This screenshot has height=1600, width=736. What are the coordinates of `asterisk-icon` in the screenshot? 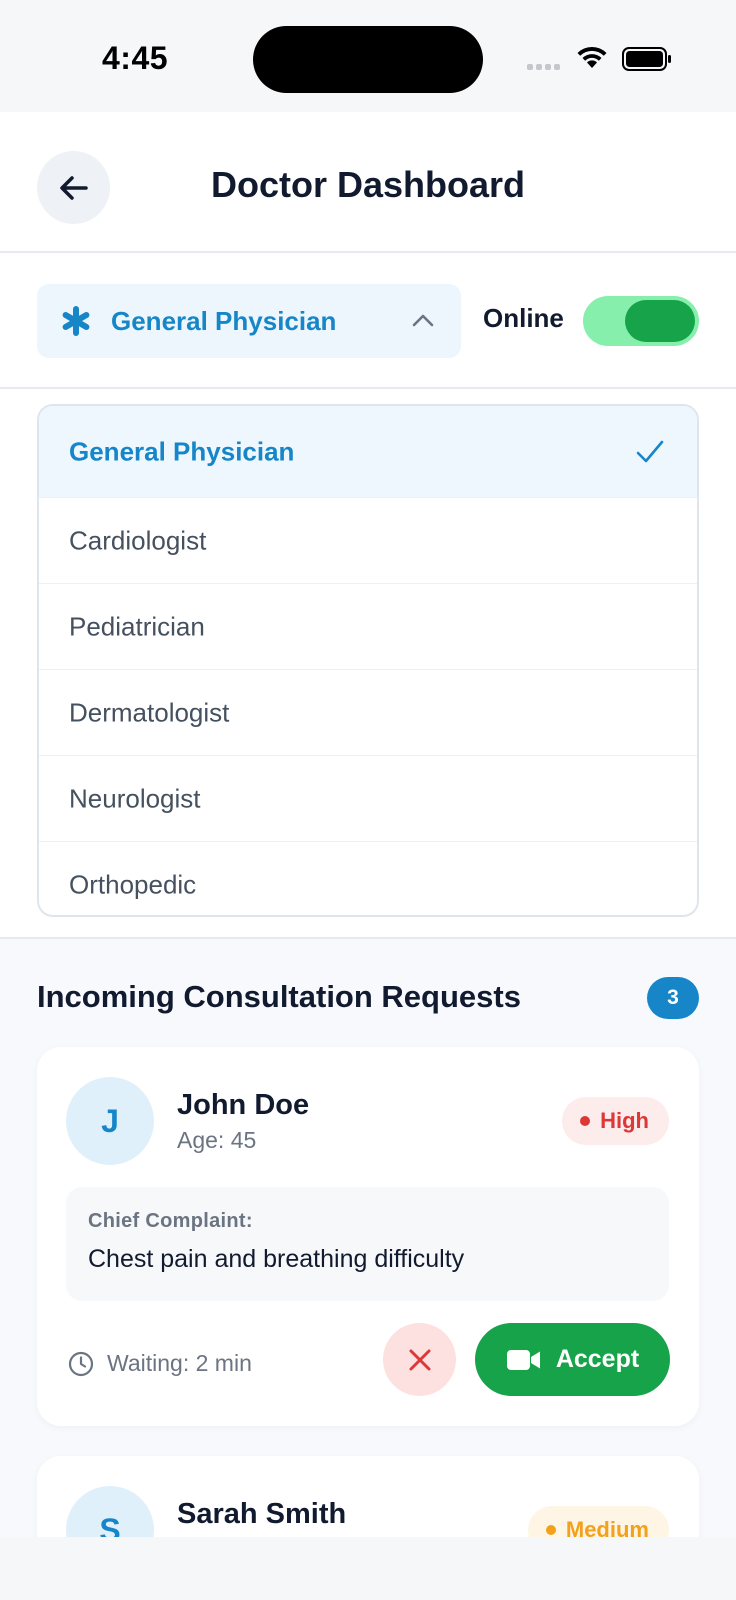 It's located at (76, 321).